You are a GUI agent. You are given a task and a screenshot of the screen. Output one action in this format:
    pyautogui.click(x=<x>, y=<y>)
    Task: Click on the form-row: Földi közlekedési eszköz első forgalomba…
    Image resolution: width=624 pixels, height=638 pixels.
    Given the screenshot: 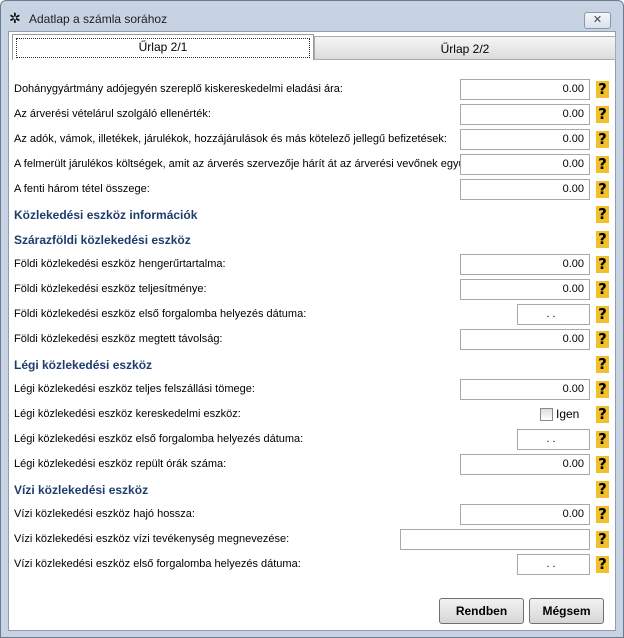 What is the action you would take?
    pyautogui.click(x=314, y=315)
    